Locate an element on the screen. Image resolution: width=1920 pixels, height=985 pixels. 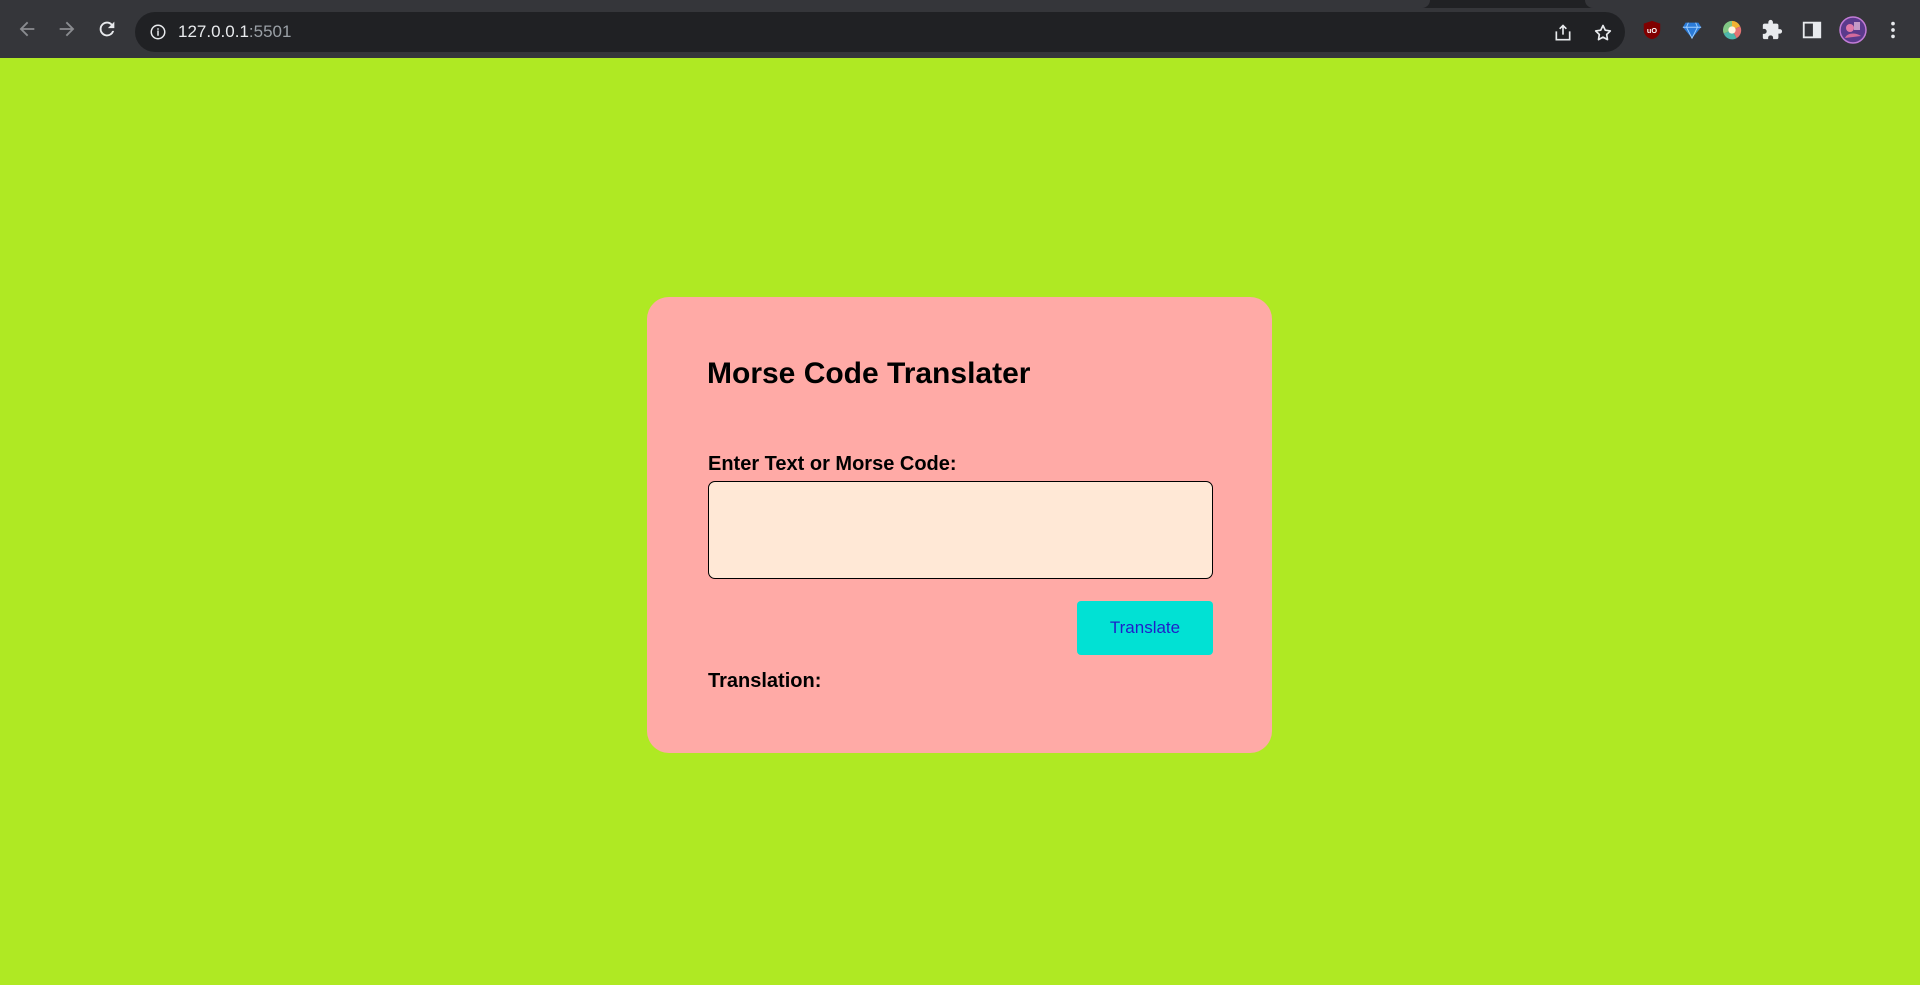
svg-text: uO is located at coordinates (1652, 30).